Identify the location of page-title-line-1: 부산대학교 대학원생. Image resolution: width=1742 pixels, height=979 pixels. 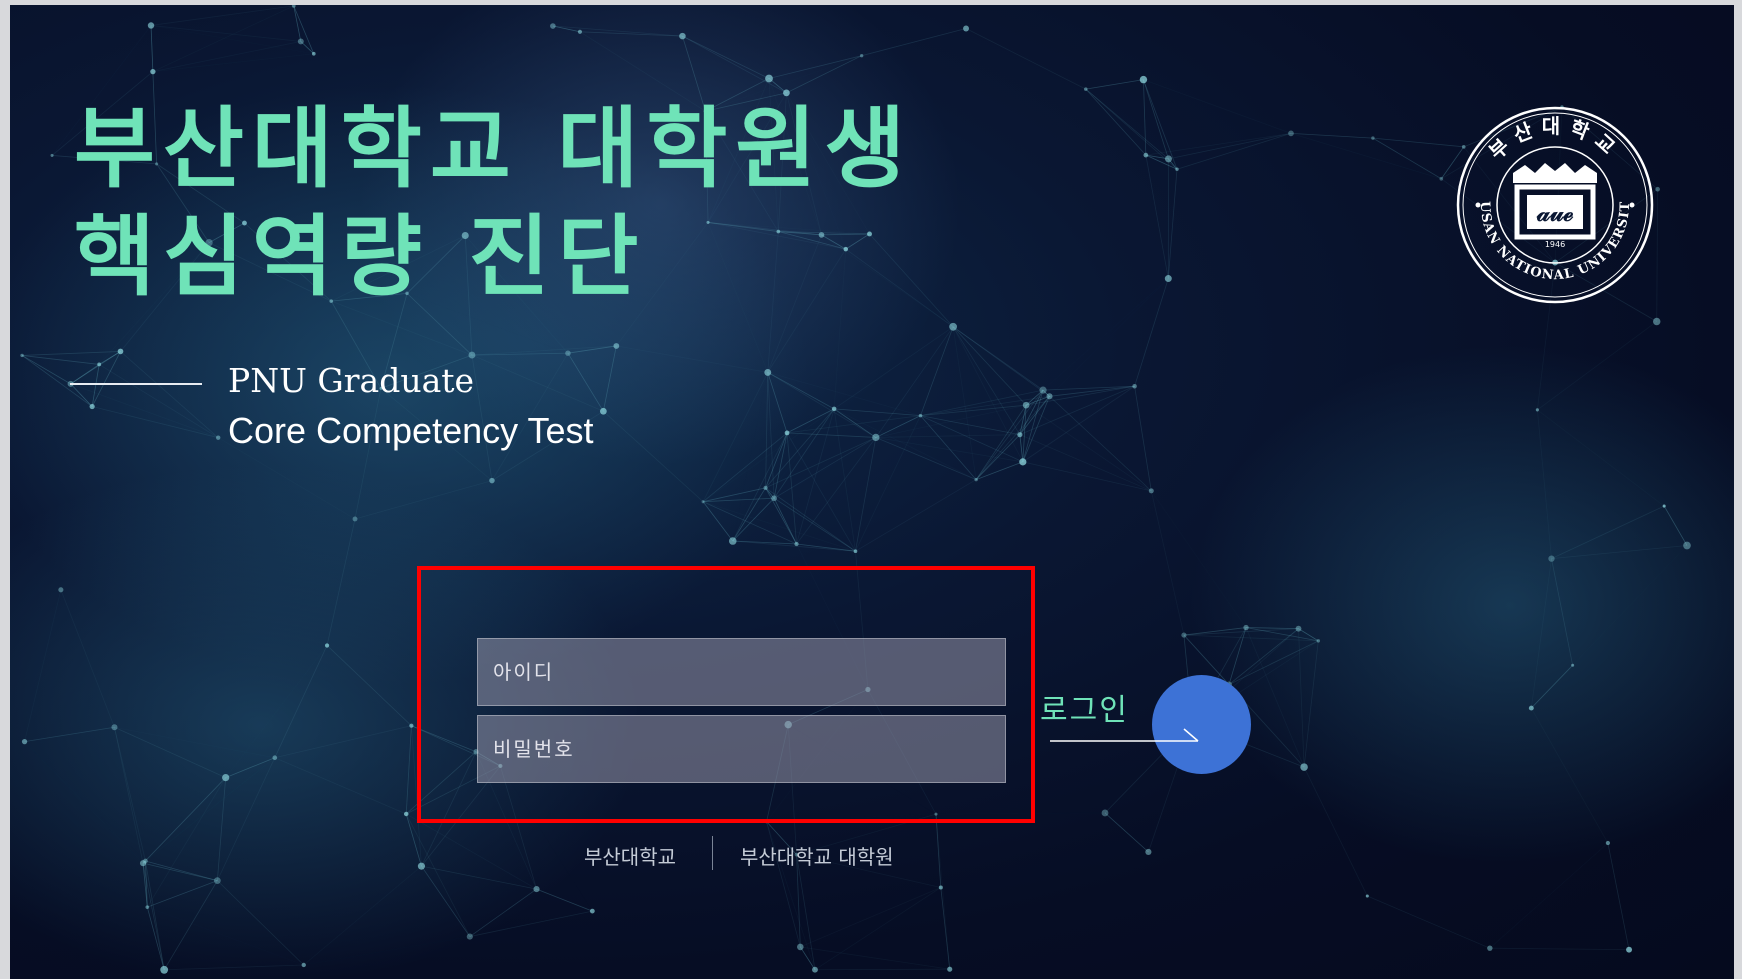
(494, 148).